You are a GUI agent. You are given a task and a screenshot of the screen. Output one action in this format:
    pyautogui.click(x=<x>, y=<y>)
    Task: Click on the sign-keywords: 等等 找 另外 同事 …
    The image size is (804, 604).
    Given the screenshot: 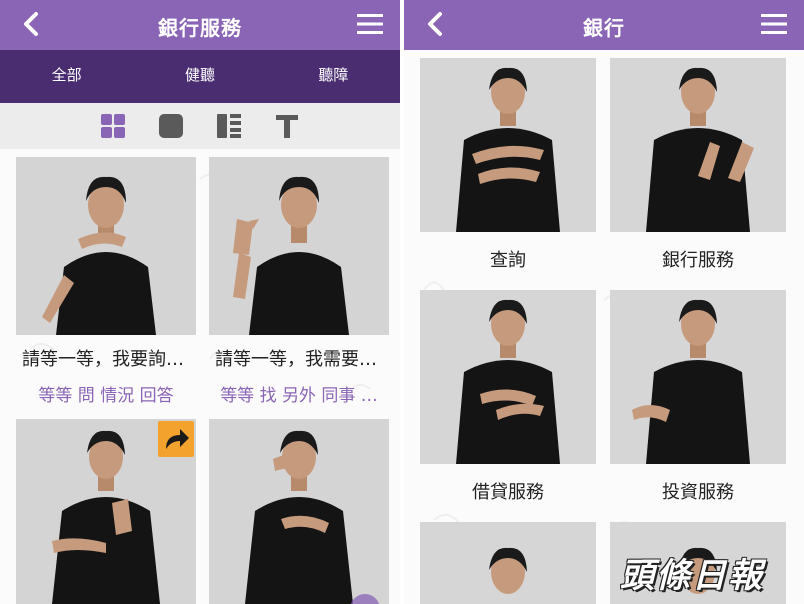 What is the action you would take?
    pyautogui.click(x=299, y=396)
    